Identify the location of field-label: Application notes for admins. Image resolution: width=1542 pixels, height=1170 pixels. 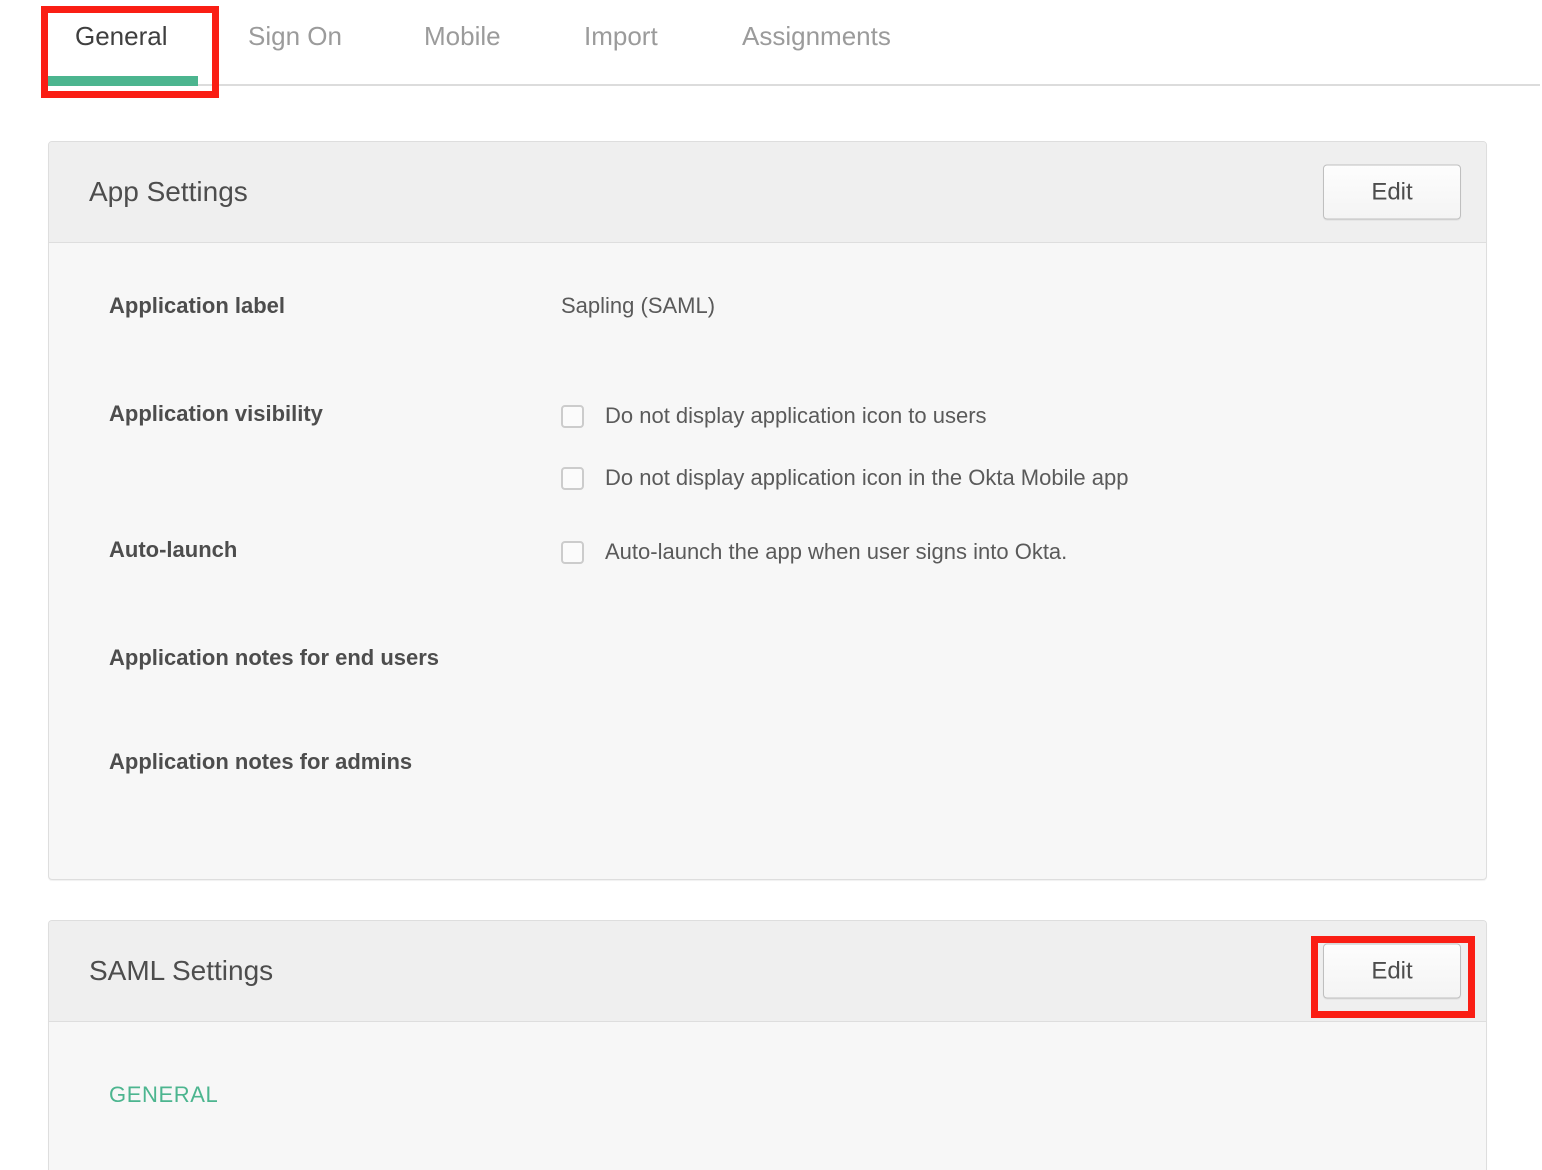
(261, 761).